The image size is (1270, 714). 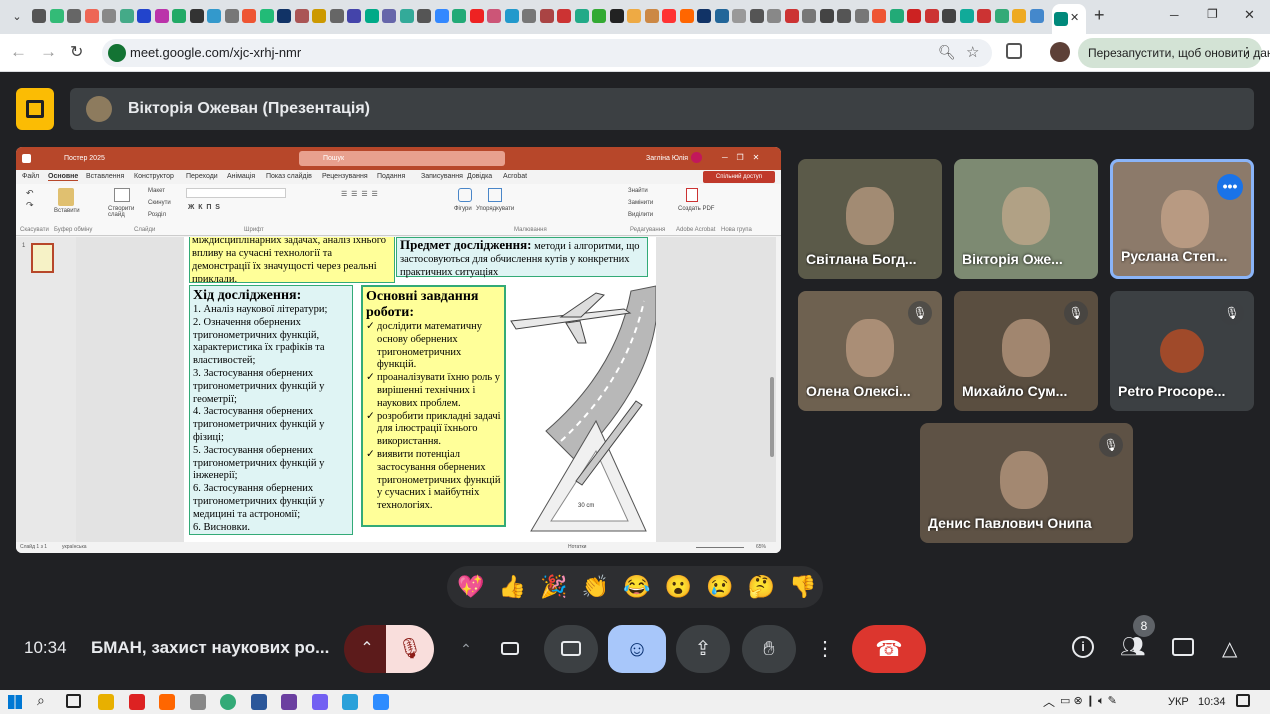 What do you see at coordinates (350, 702) in the screenshot?
I see `telegram-icon` at bounding box center [350, 702].